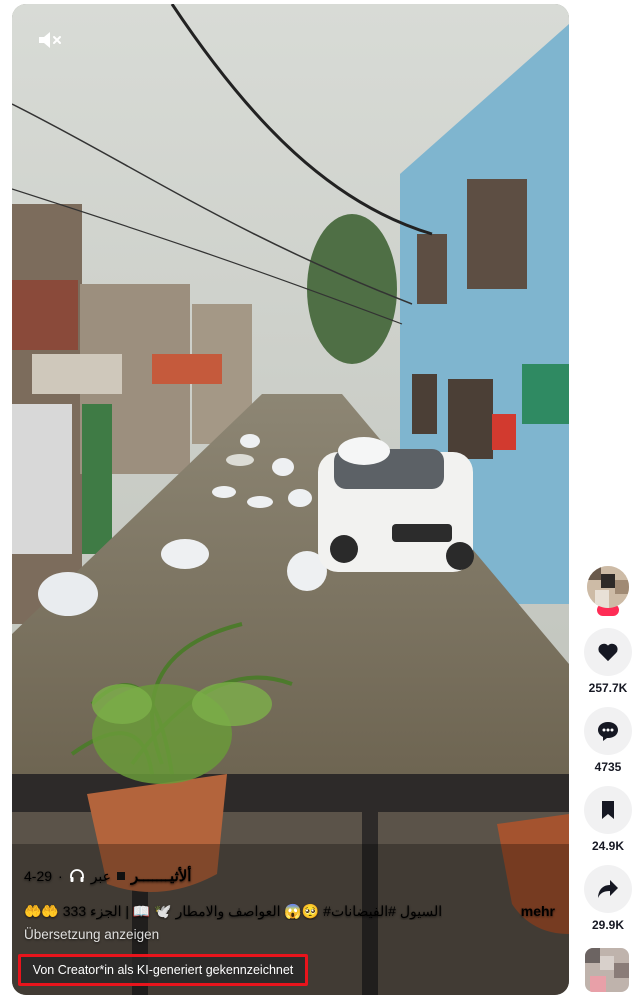 The height and width of the screenshot is (1000, 642). I want to click on action-rail: 257.7K 4735 24.9K 29.9K, so click(608, 746).